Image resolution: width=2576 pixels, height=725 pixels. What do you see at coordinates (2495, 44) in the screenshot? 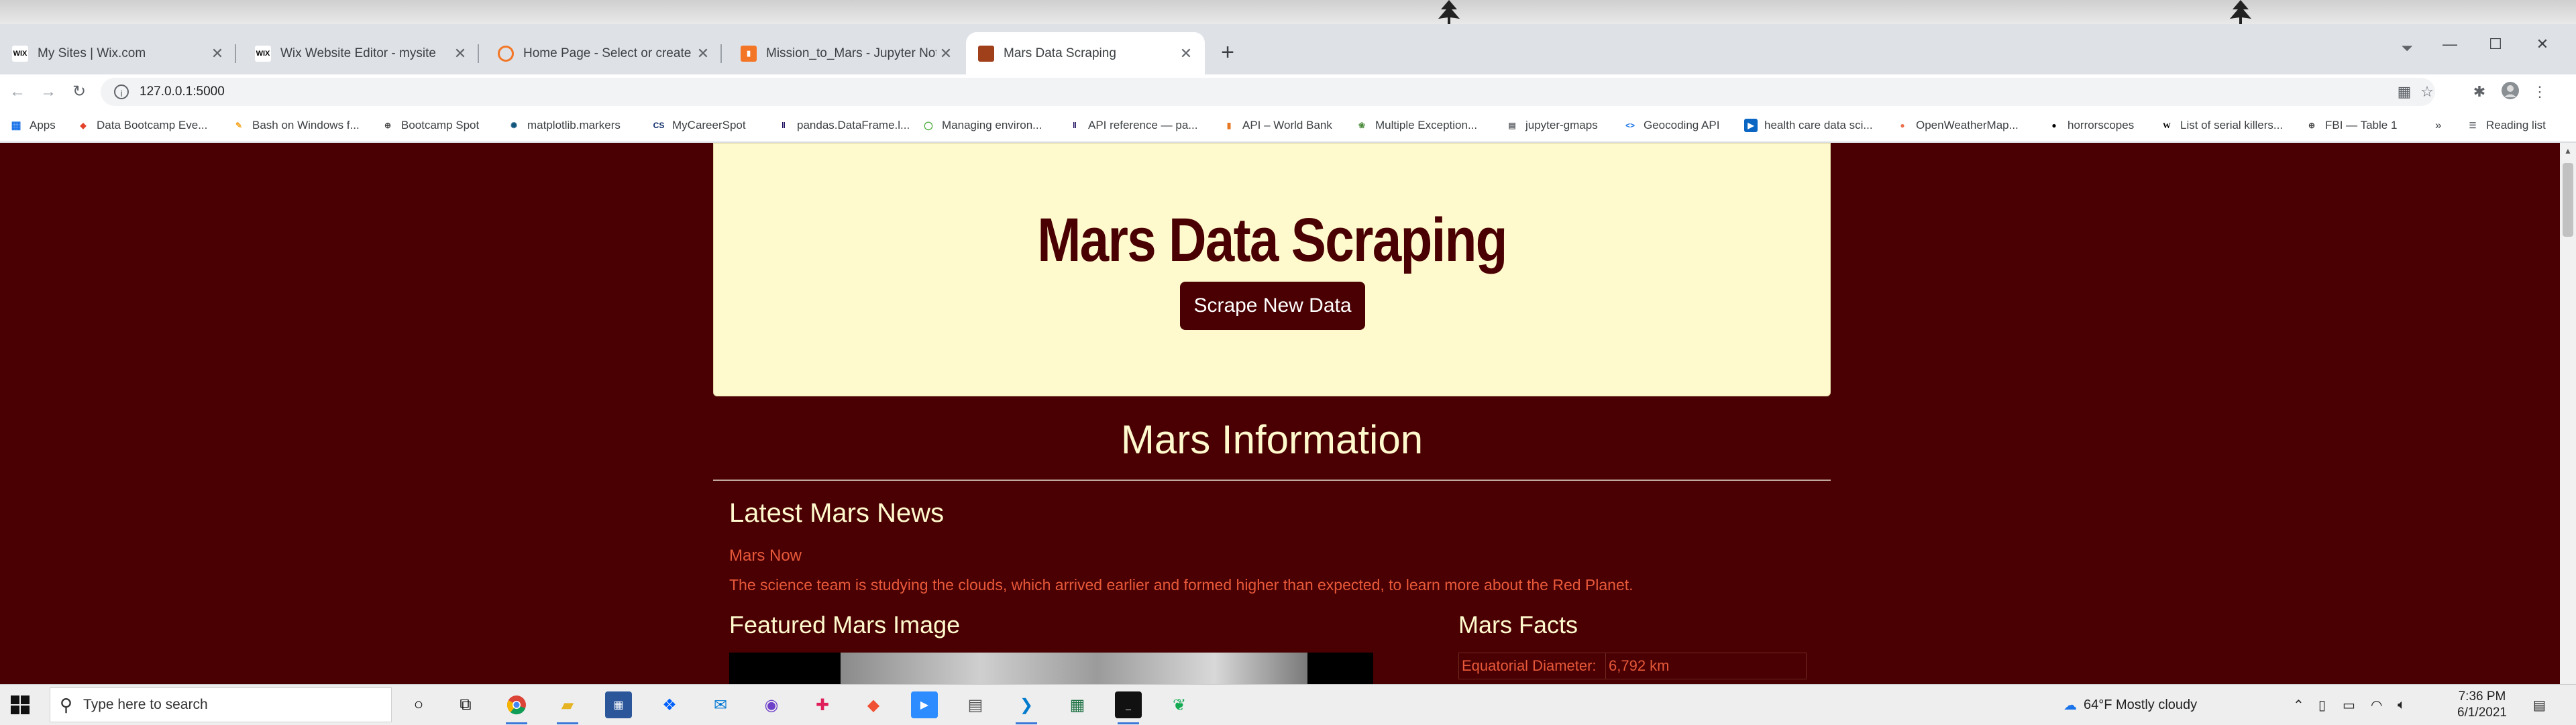
I see `maximize-button: ☐` at bounding box center [2495, 44].